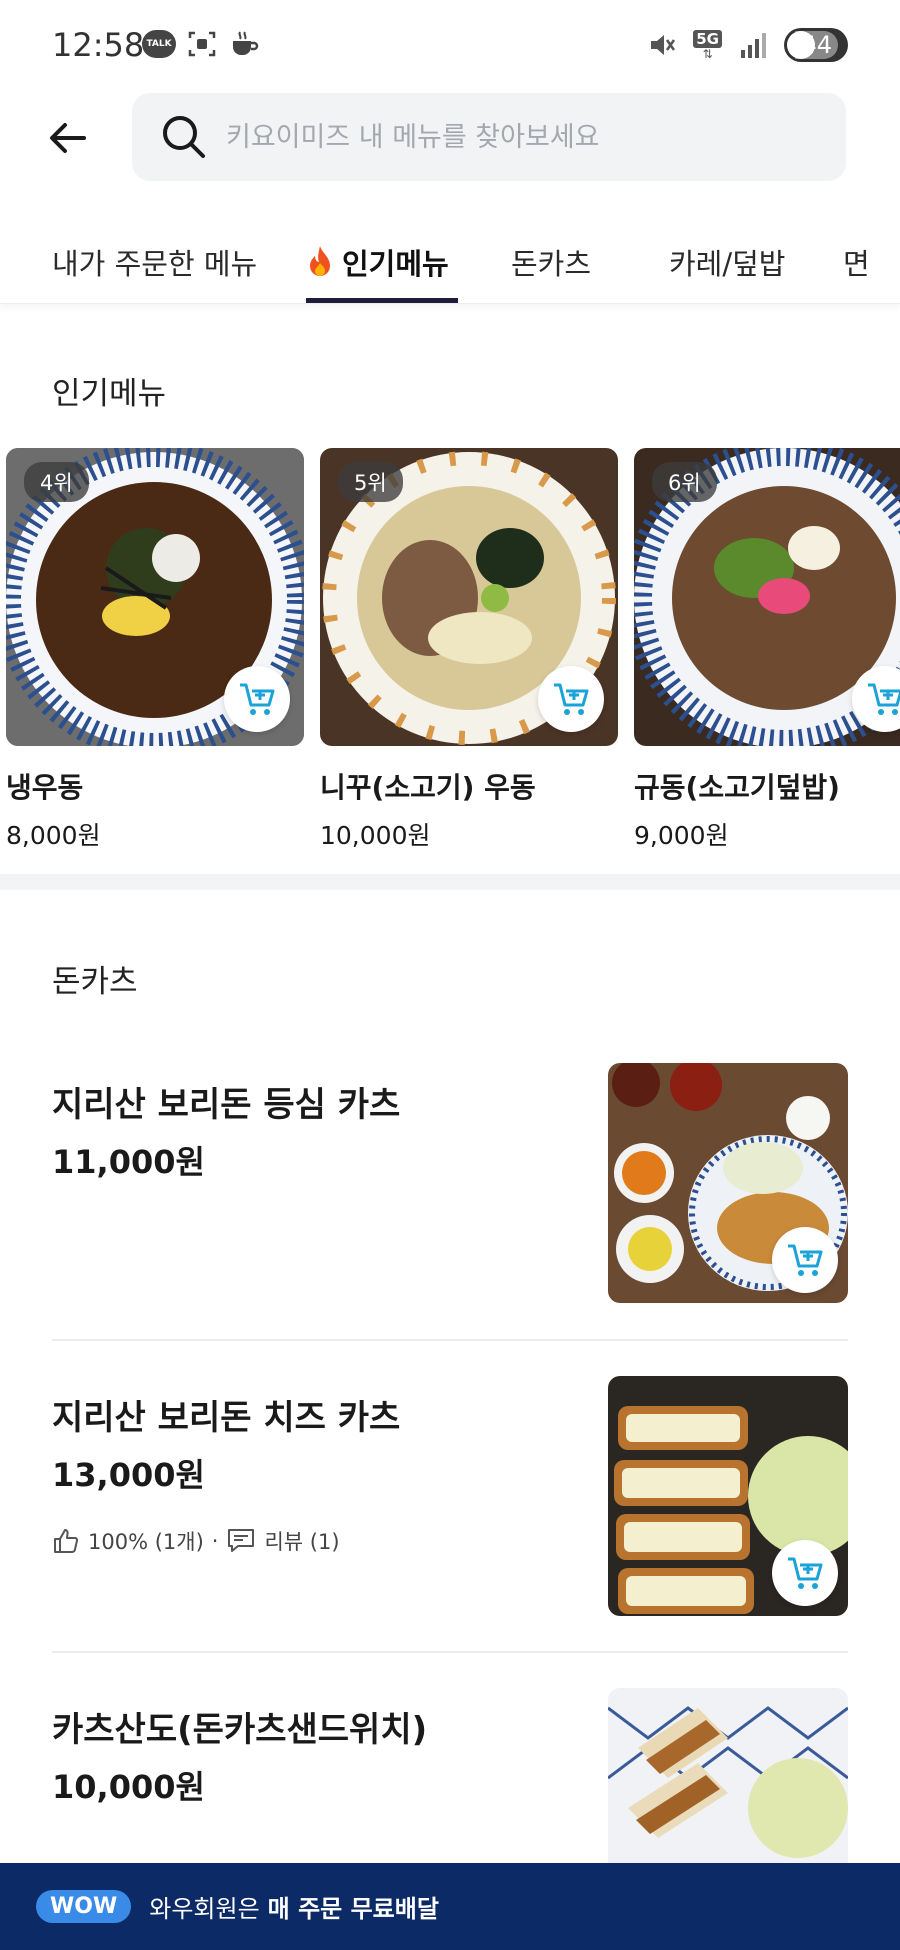 This screenshot has height=1950, width=900. Describe the element at coordinates (856, 262) in the screenshot. I see `tab-noodles: 면` at that location.